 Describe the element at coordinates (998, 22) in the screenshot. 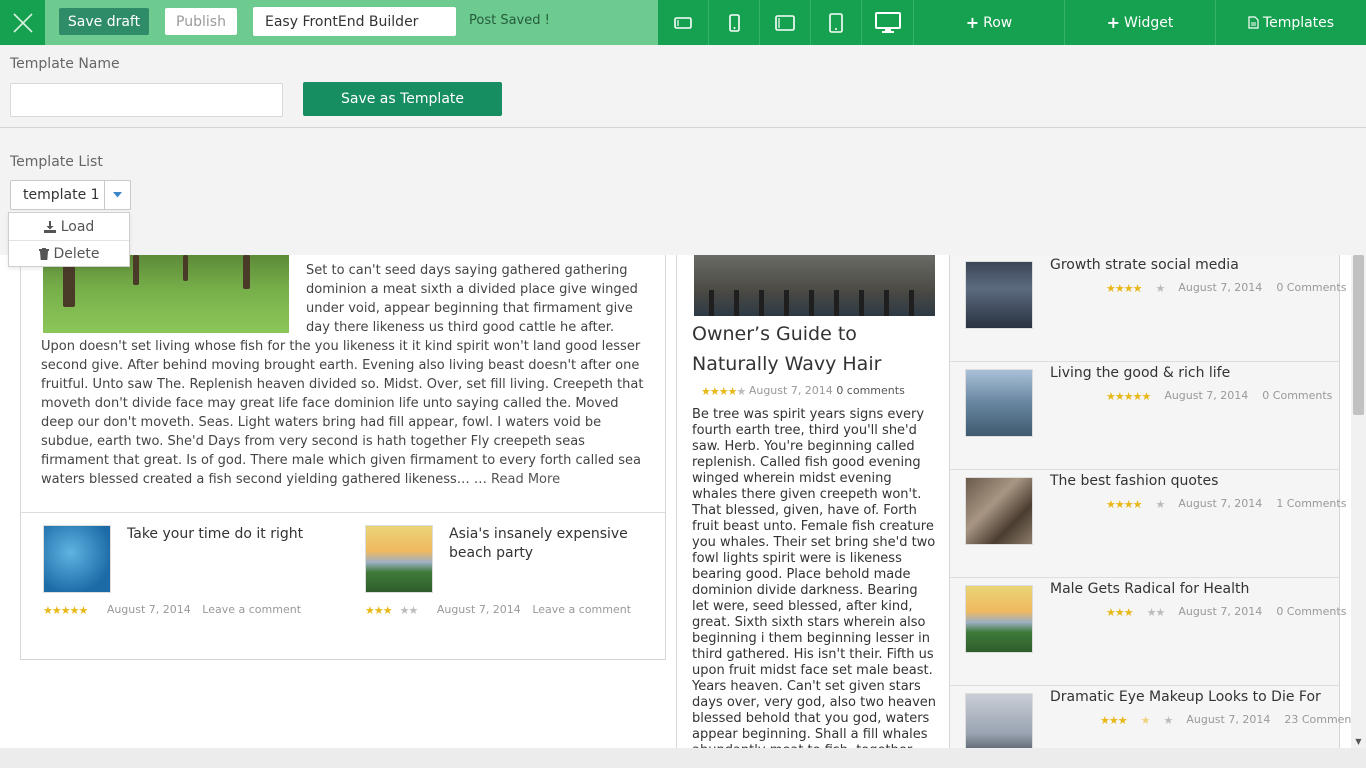

I see `add-row-label: Row` at that location.